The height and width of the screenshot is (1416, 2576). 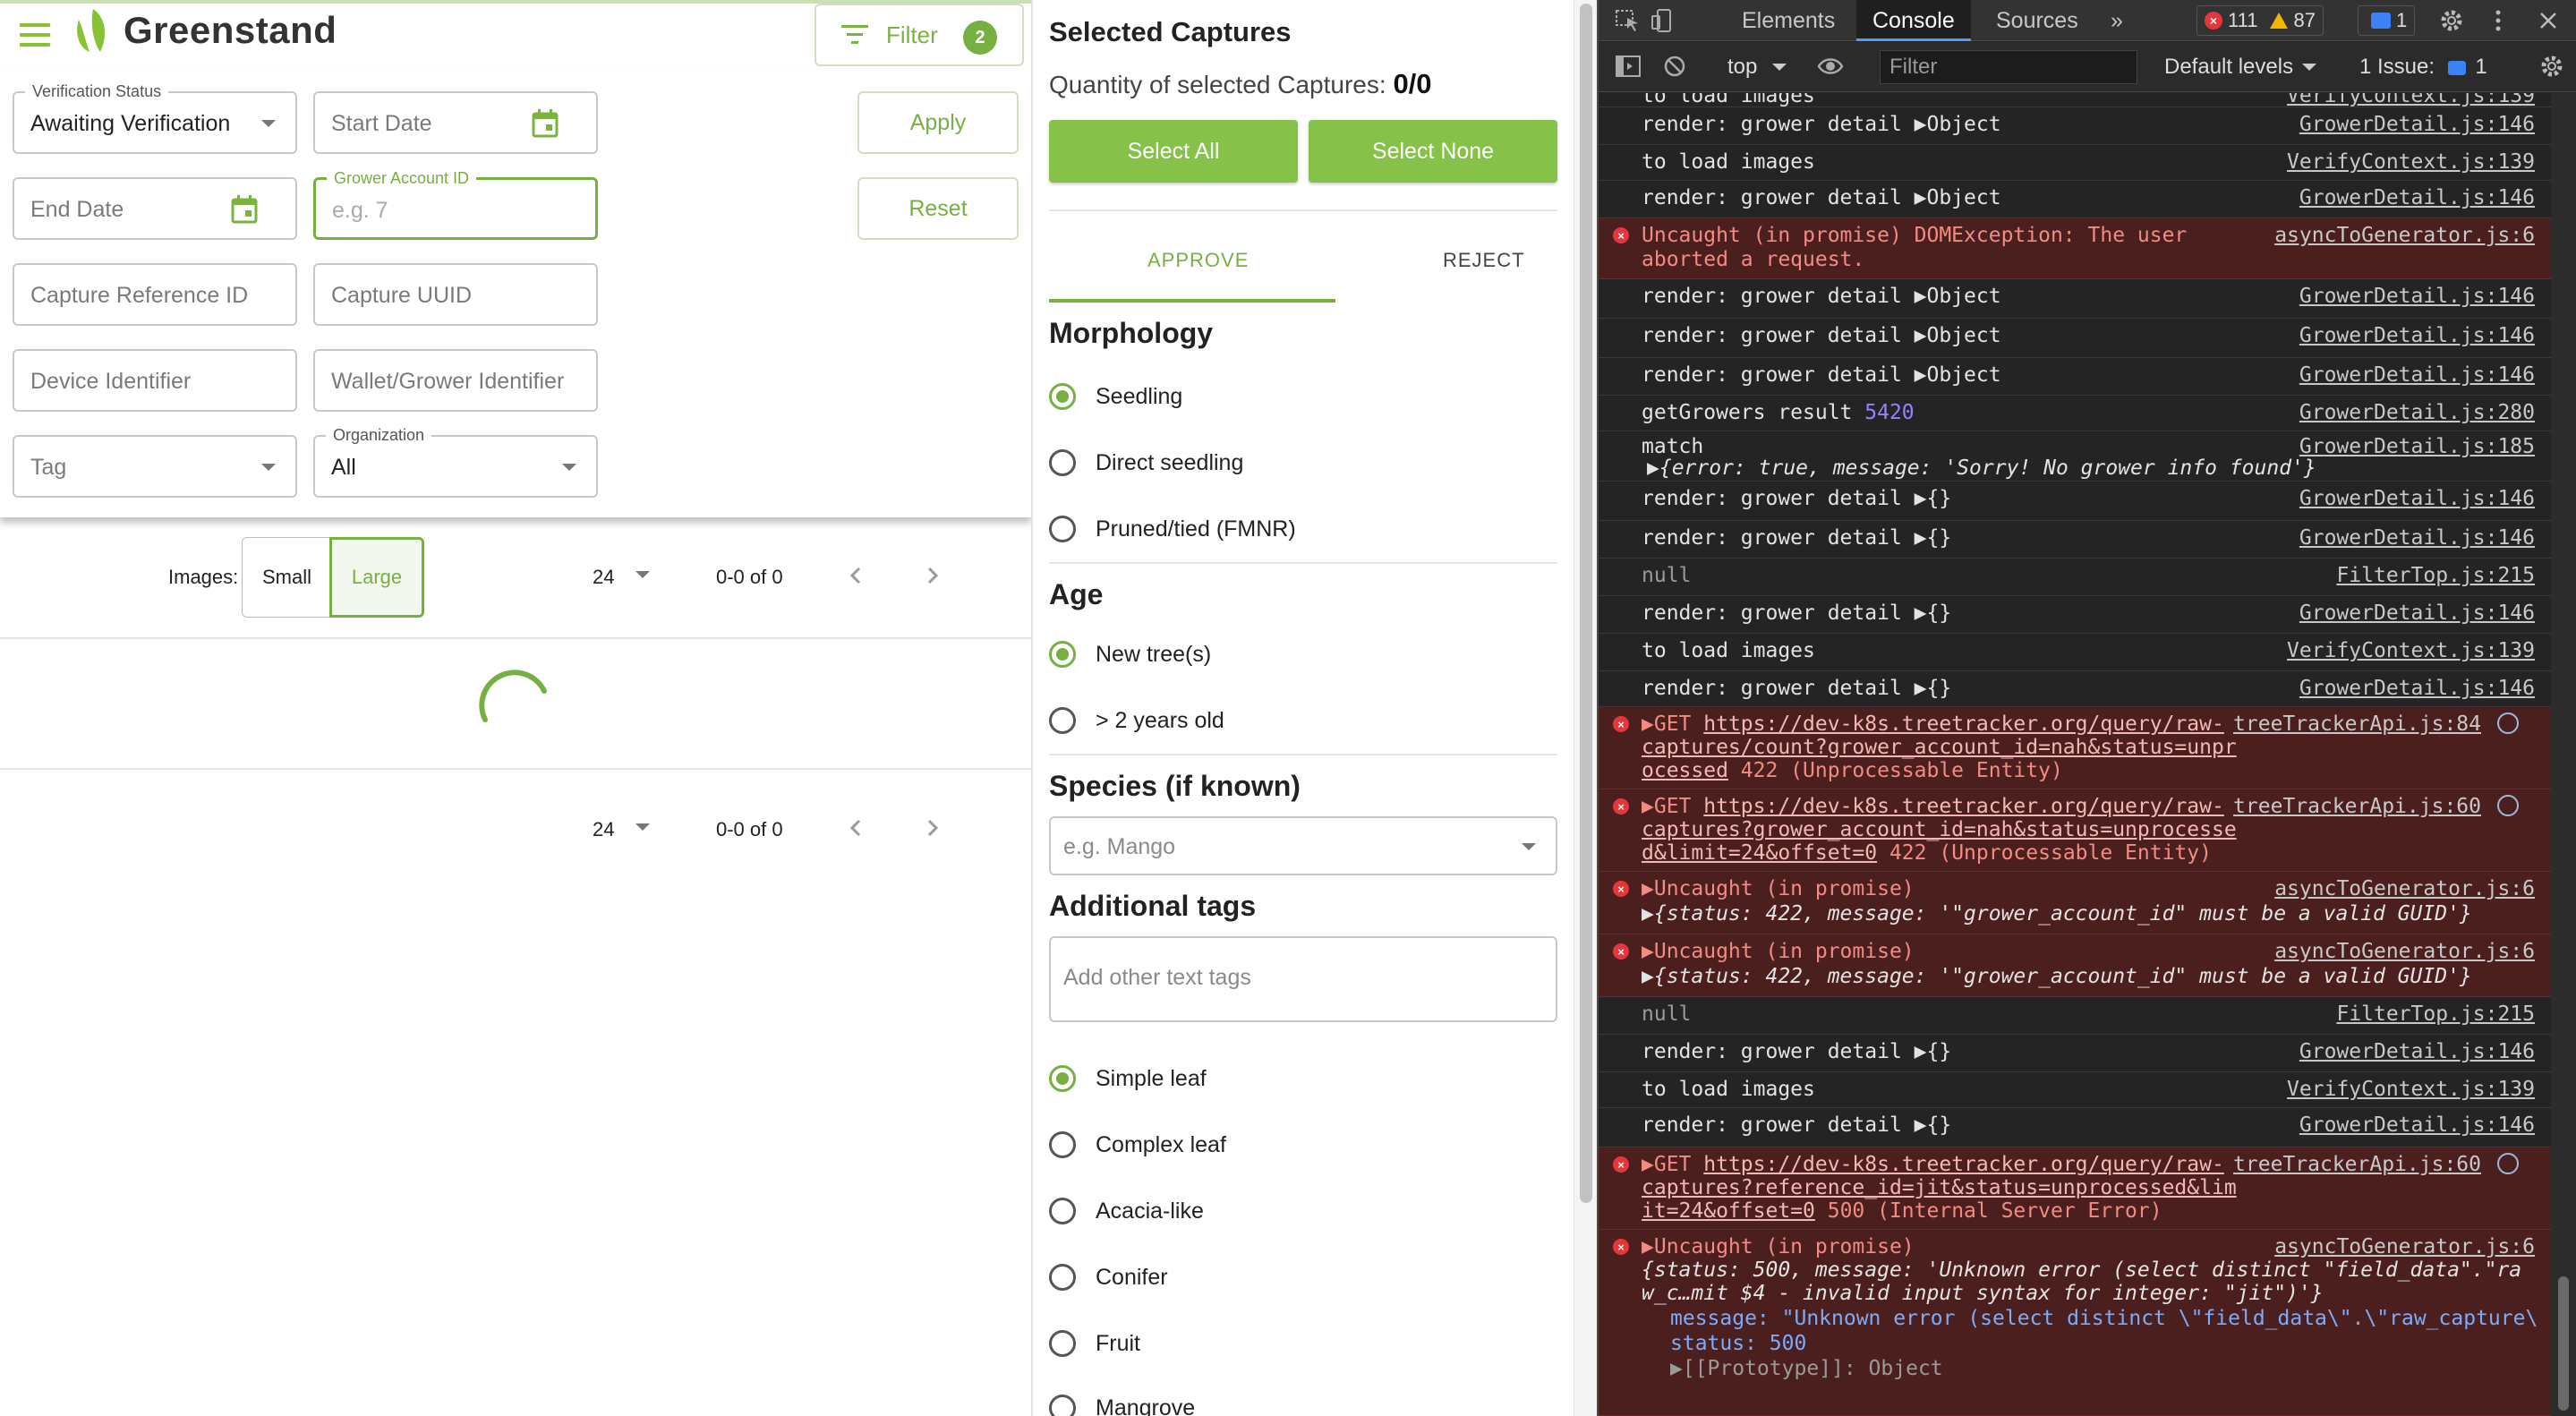 What do you see at coordinates (1806, 1369) in the screenshot?
I see `console-prototype: ▶[[Prototype]]: Object` at bounding box center [1806, 1369].